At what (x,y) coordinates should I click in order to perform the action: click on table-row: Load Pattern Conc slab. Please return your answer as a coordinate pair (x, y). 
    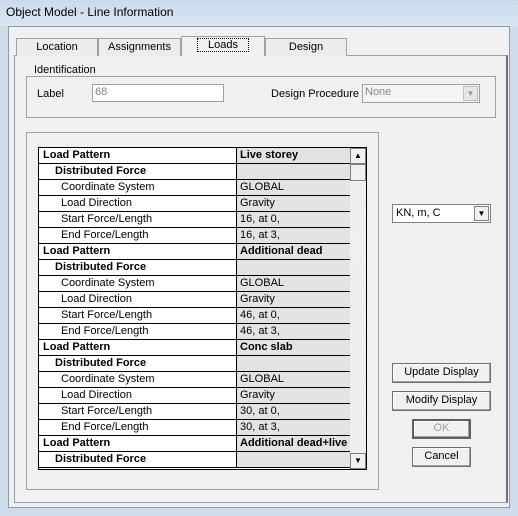
    Looking at the image, I should click on (195, 348).